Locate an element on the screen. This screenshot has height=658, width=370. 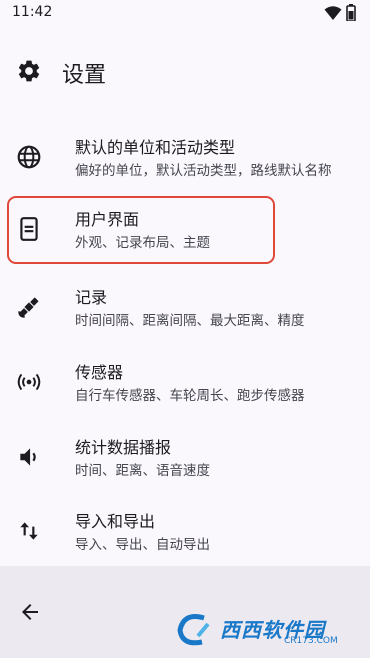
settings-item-announcements: 统计数据播报 时间、距离、语音速度 is located at coordinates (185, 458).